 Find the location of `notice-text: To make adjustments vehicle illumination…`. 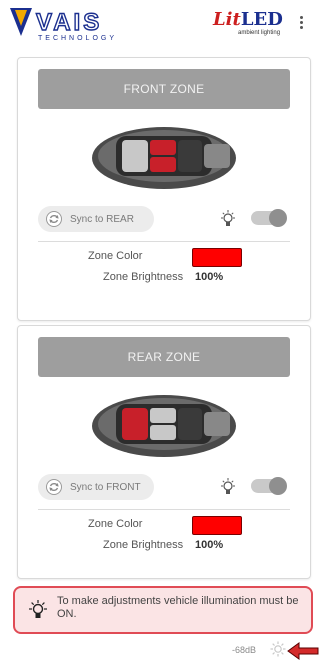

notice-text: To make adjustments vehicle illumination… is located at coordinates (178, 607).